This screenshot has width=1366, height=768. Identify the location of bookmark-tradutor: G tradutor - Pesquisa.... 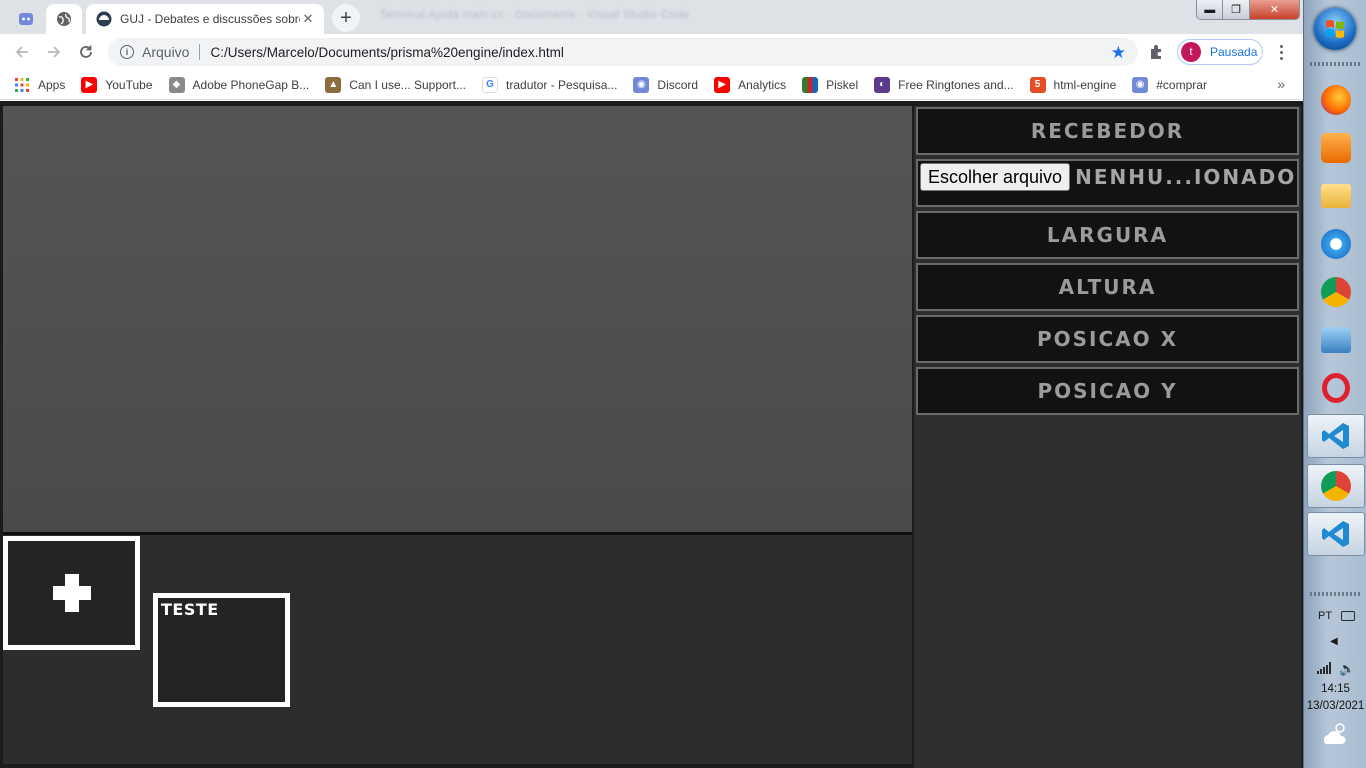
(549, 84).